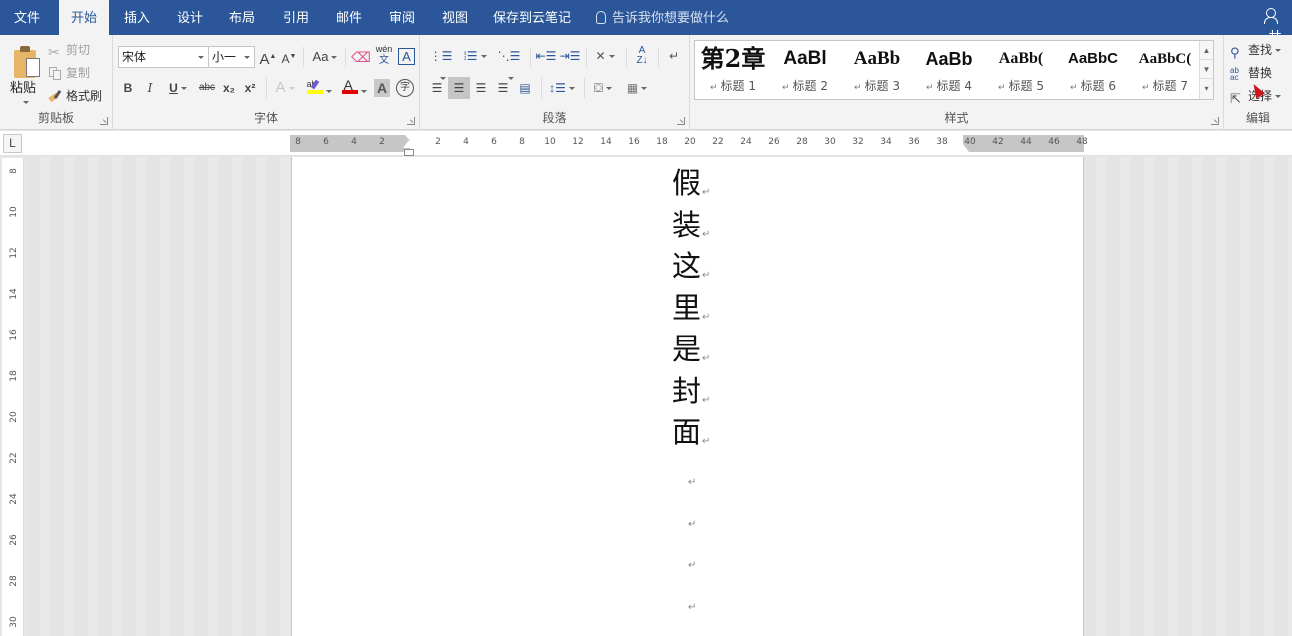 Image resolution: width=1292 pixels, height=636 pixels. What do you see at coordinates (562, 88) in the screenshot?
I see `line-spacing-button: ↕☰` at bounding box center [562, 88].